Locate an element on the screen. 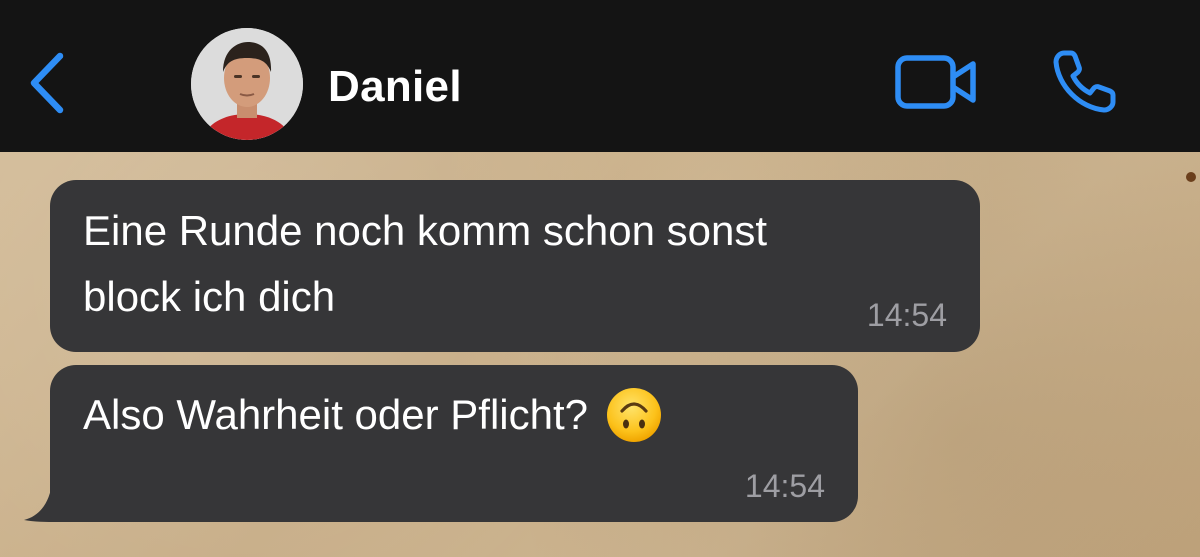 The image size is (1200, 557). message-line: Also Wahrheit oder Pflicht? is located at coordinates (336, 414).